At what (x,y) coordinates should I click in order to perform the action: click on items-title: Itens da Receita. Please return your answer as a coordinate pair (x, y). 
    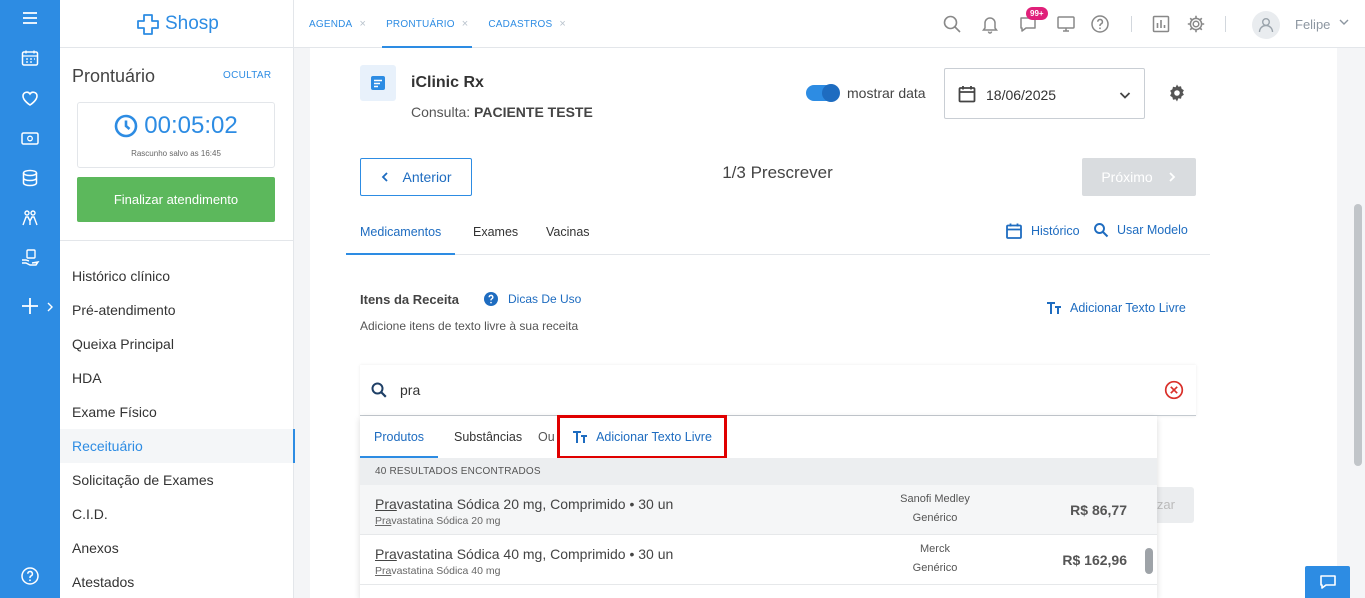
    Looking at the image, I should click on (409, 299).